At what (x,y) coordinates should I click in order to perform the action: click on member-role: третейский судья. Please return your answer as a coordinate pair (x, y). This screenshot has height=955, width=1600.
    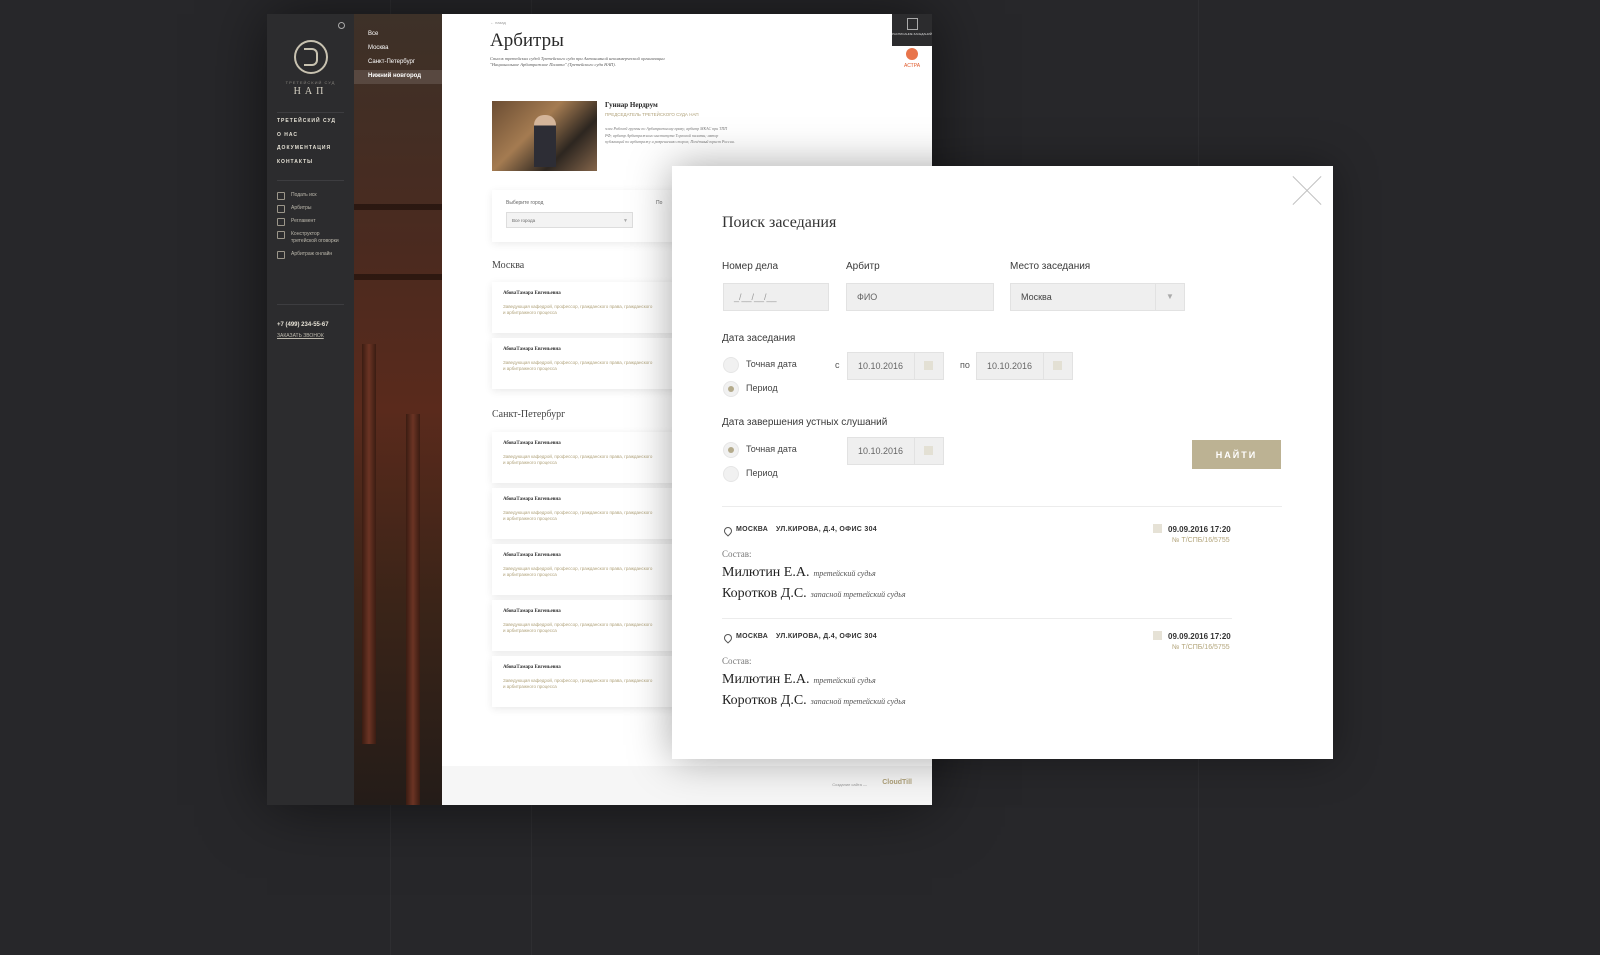
    Looking at the image, I should click on (844, 573).